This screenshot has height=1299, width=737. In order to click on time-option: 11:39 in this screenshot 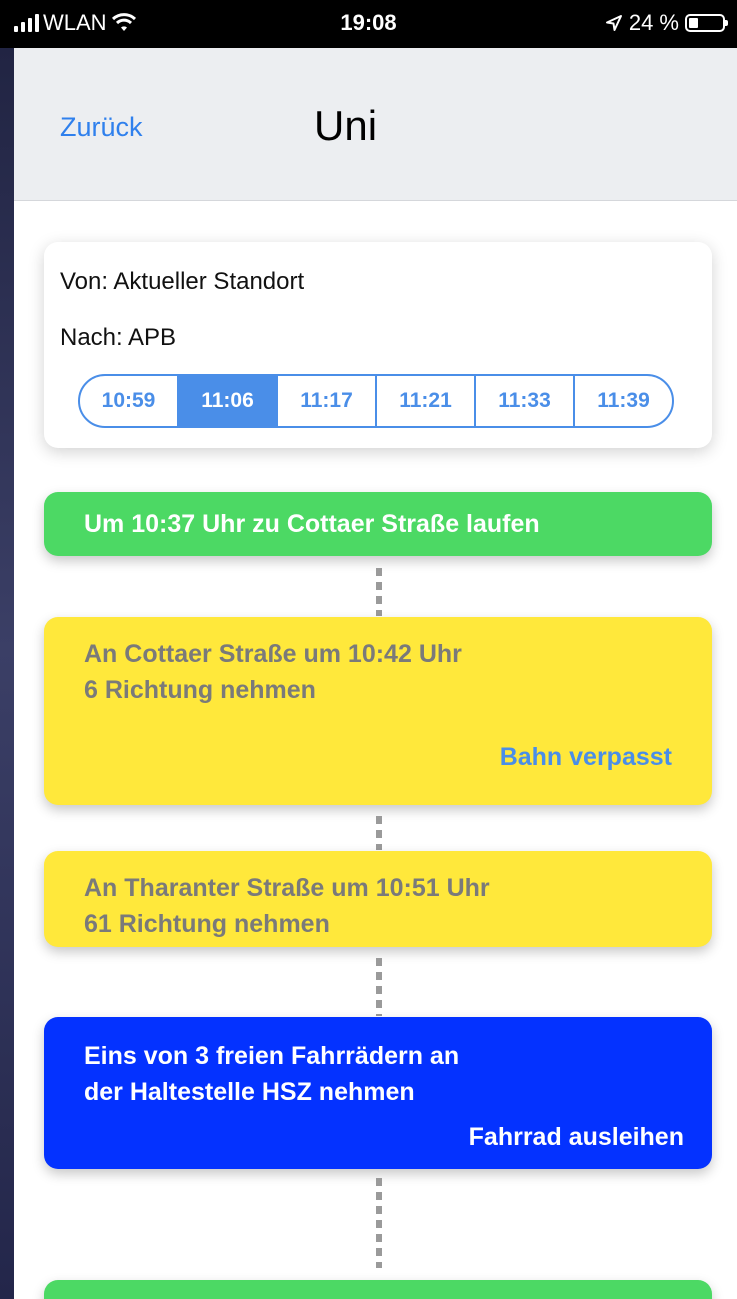, I will do `click(622, 401)`.